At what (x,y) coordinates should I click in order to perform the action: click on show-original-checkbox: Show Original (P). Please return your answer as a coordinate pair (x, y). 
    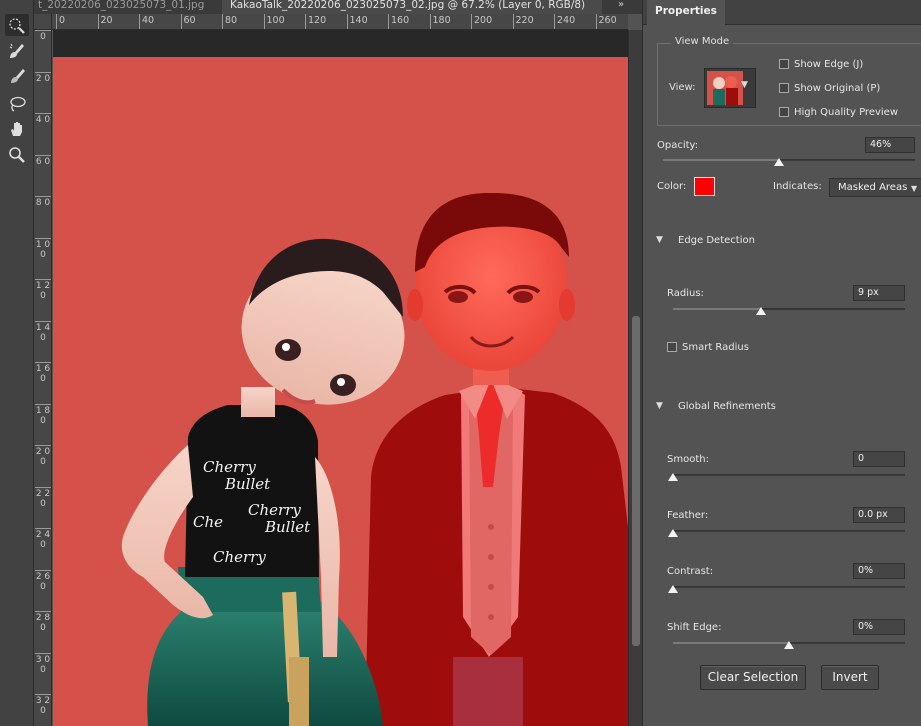
    Looking at the image, I should click on (829, 88).